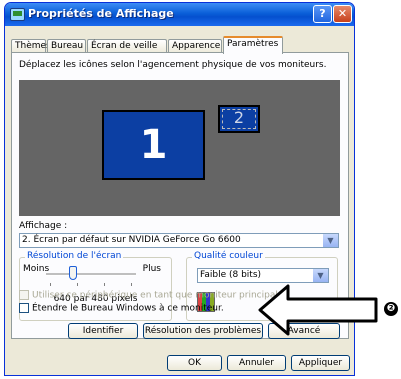 The width and height of the screenshot is (401, 379). Describe the element at coordinates (228, 256) in the screenshot. I see `color-quality-title: Qualité couleur` at that location.